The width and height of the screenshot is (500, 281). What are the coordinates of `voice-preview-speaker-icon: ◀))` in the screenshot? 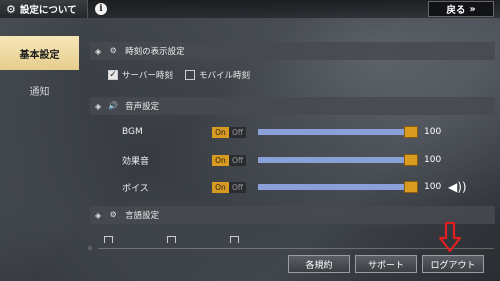 It's located at (457, 187).